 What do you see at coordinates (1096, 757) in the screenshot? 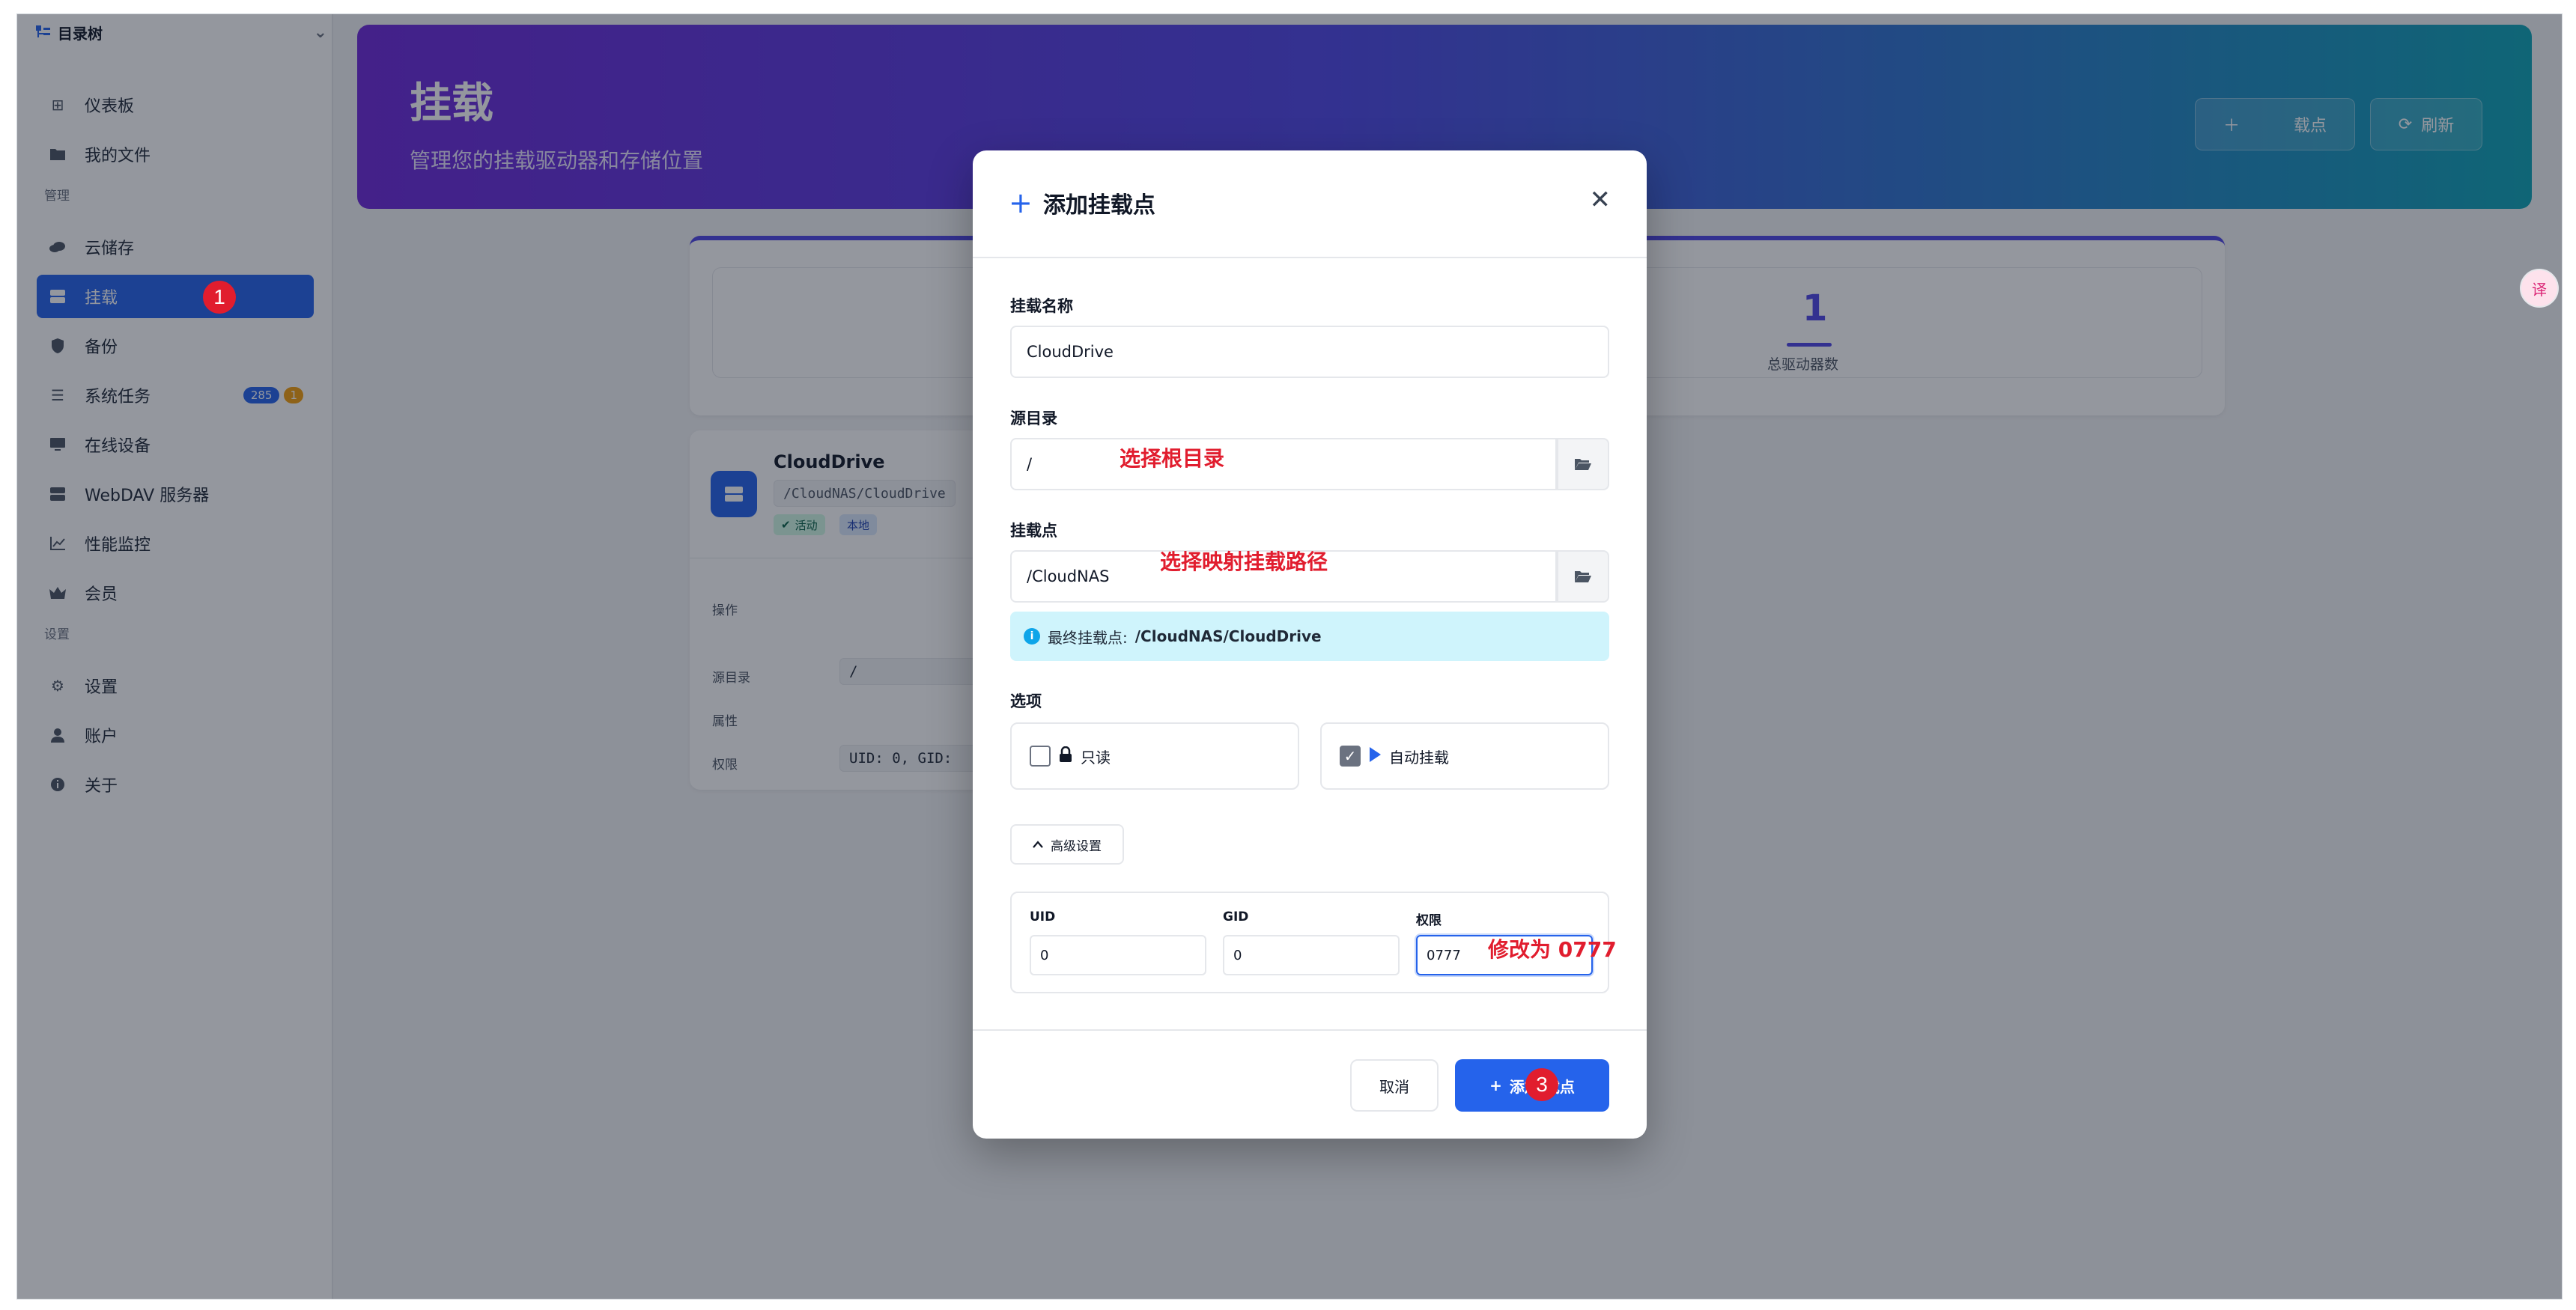
I see `readonly-label: 只读` at bounding box center [1096, 757].